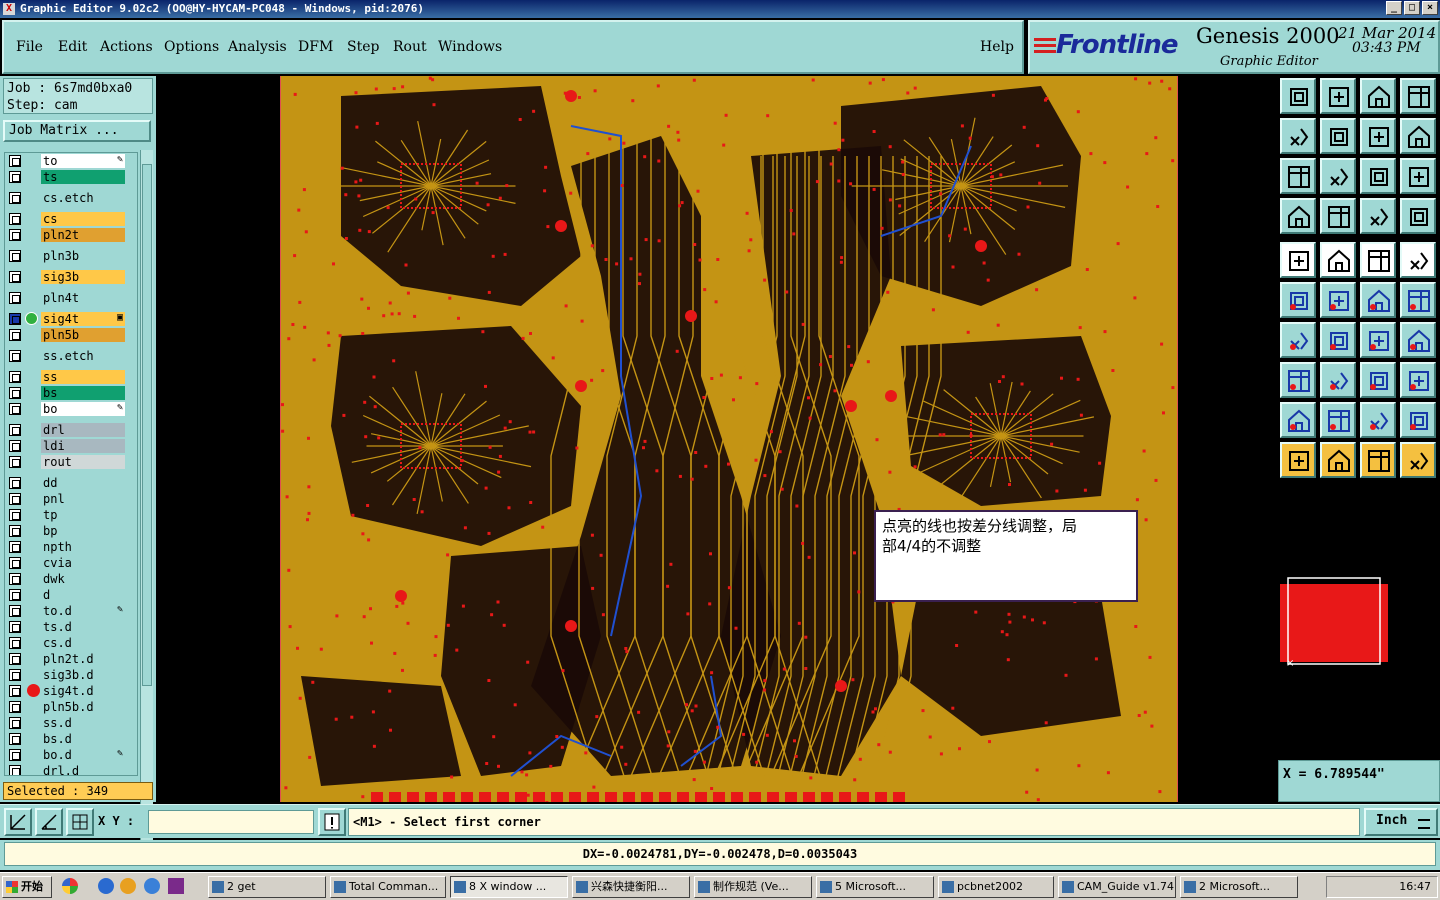 The width and height of the screenshot is (1440, 900). I want to click on layer-name: to.d, so click(83, 611).